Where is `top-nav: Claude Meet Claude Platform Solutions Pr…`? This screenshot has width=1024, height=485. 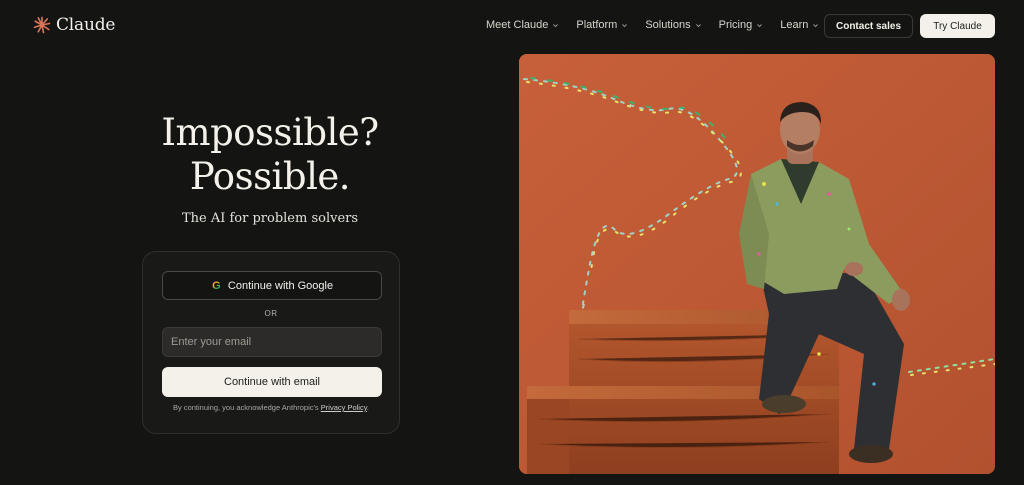
top-nav: Claude Meet Claude Platform Solutions Pr… is located at coordinates (512, 27).